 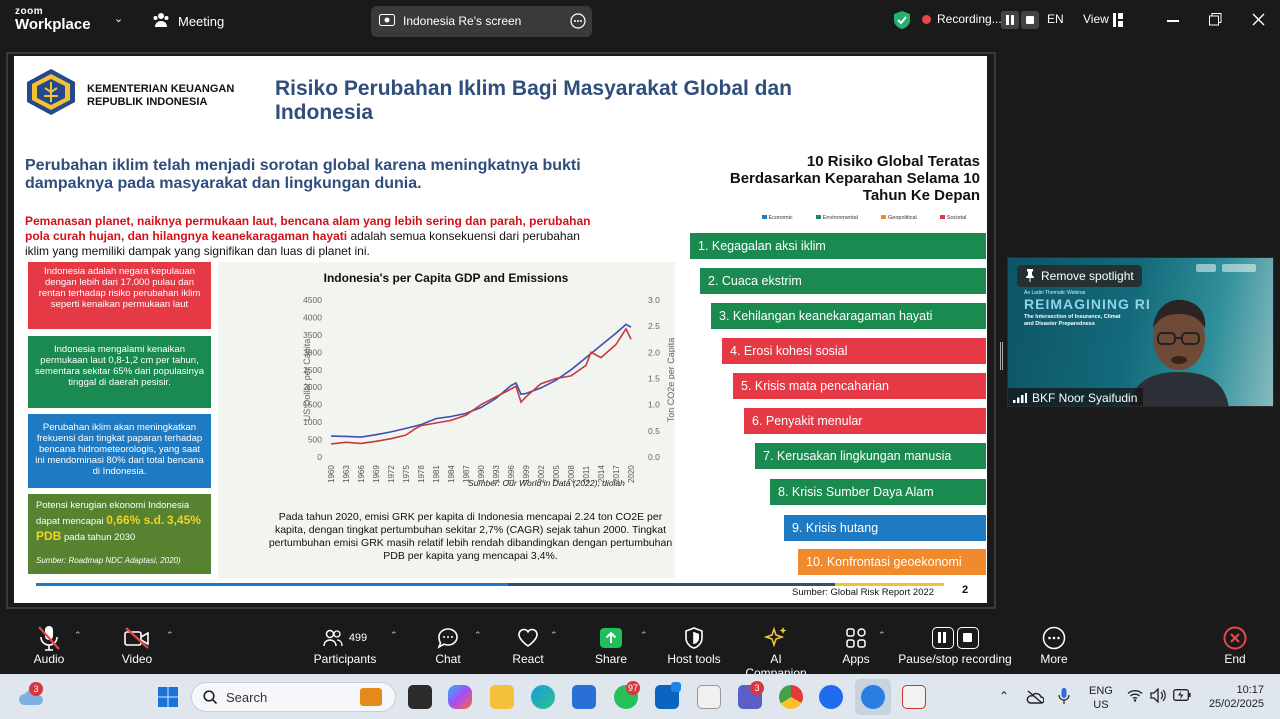 I want to click on partner-logo-icon, so click(x=1239, y=268).